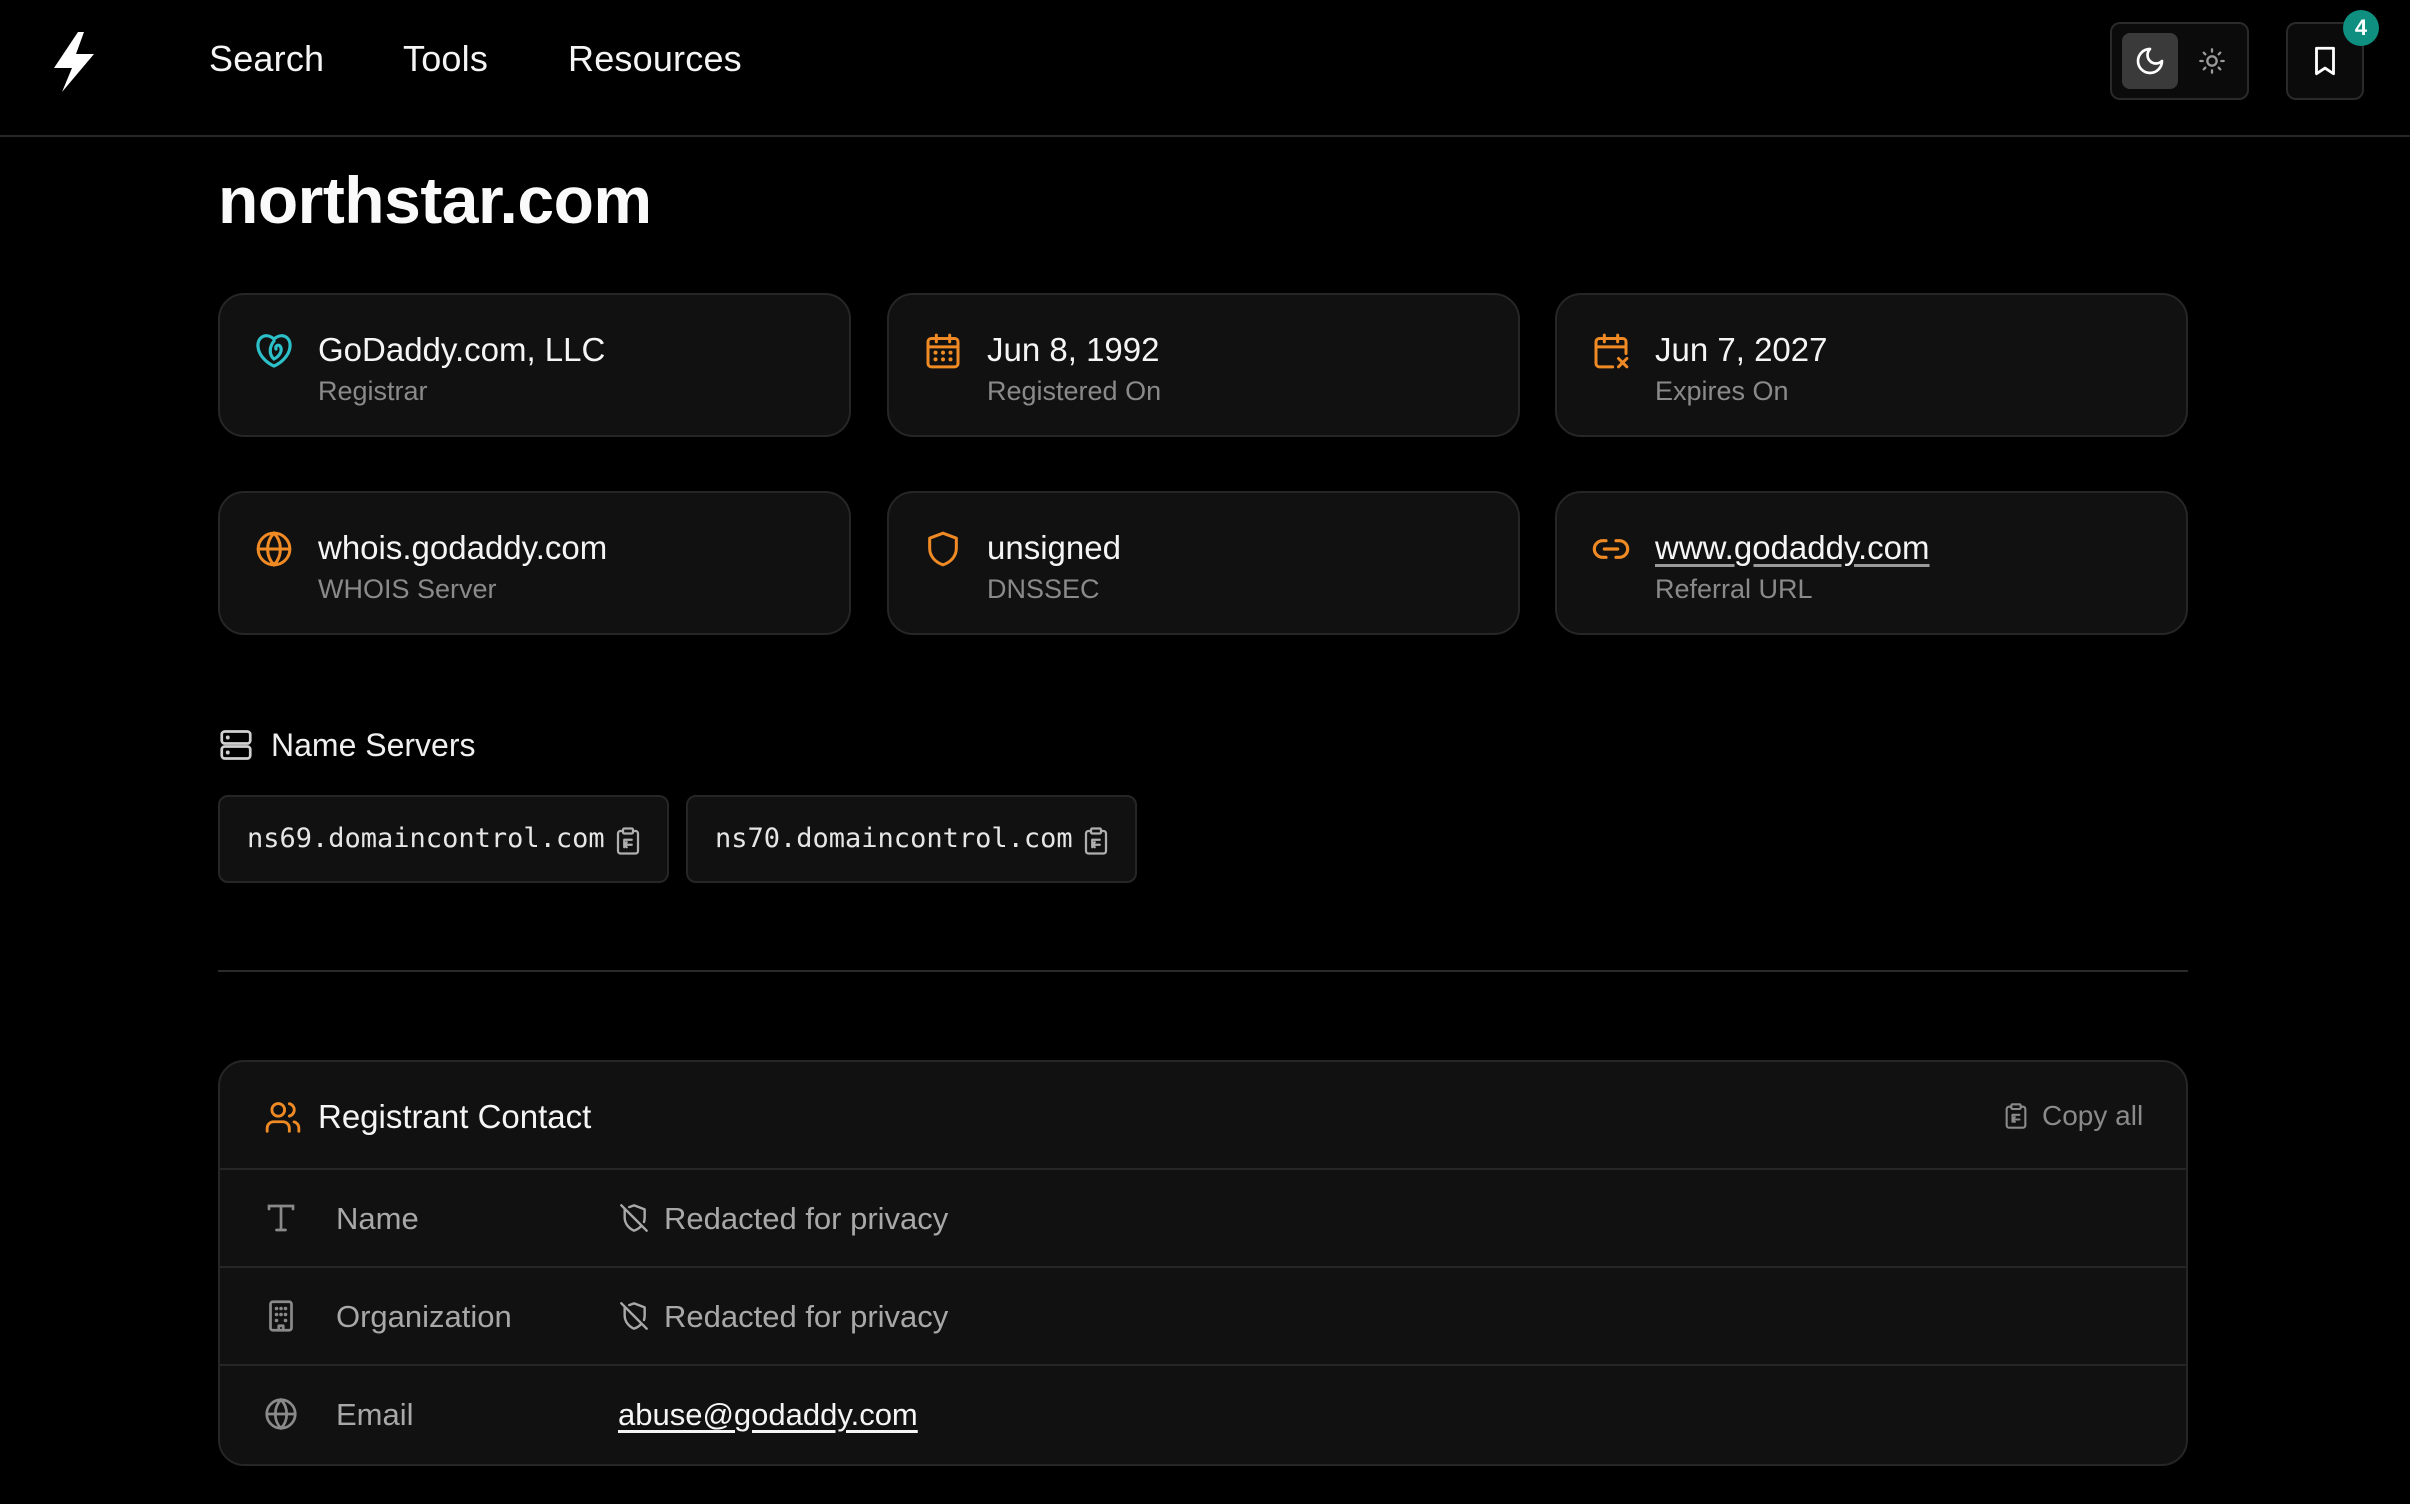 The width and height of the screenshot is (2410, 1504). I want to click on contact-field-label: Email, so click(375, 1414).